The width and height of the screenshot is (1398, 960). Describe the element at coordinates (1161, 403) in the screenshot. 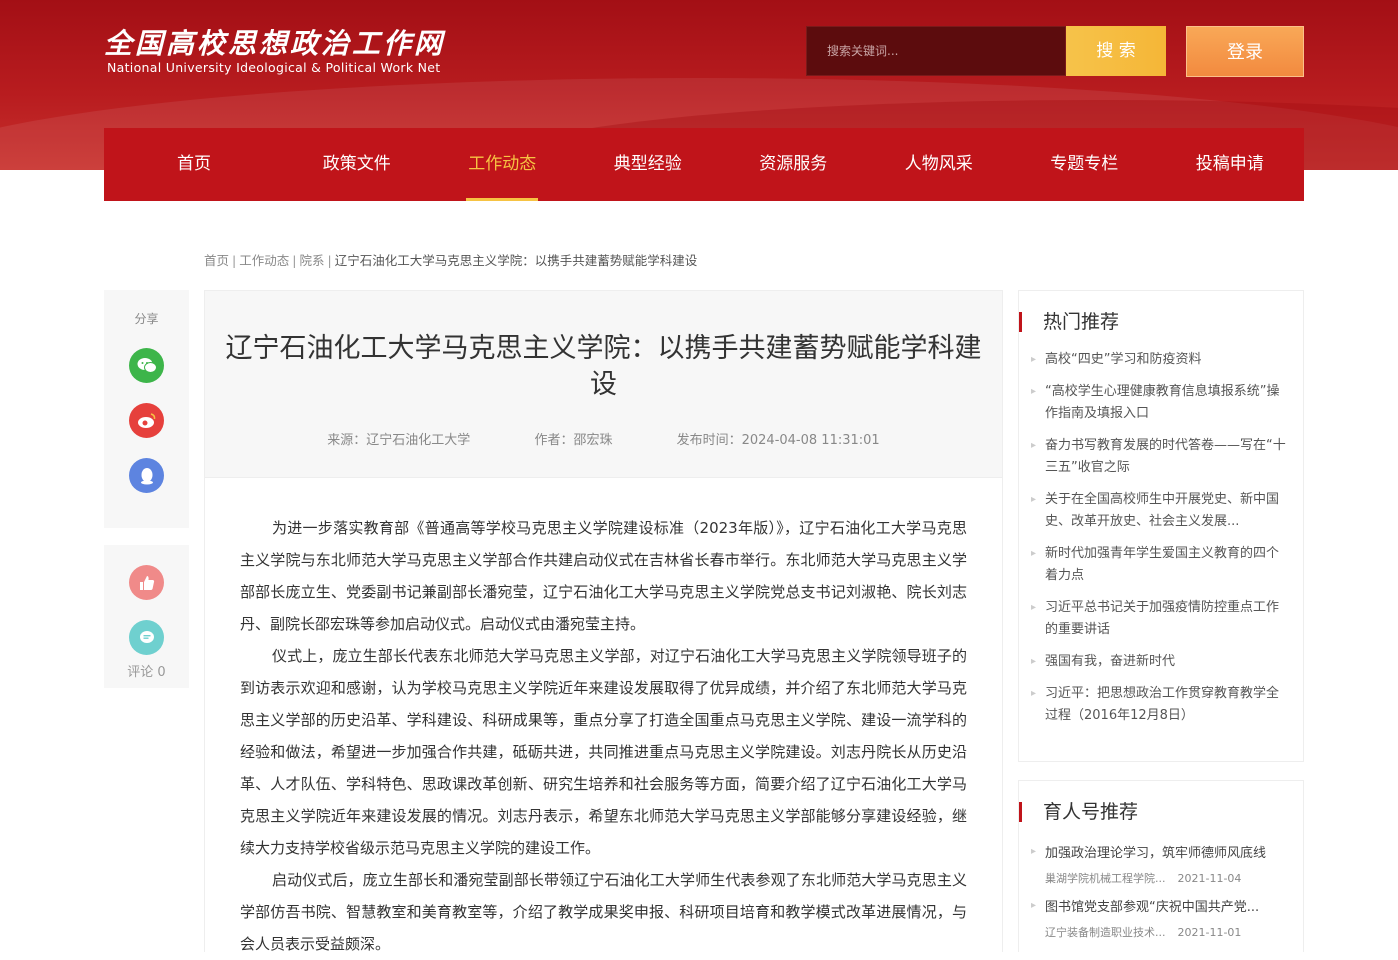

I see `hot-recommend-item: “高校学生心理健康教育信息填报系统”操作指南及填报入口` at that location.